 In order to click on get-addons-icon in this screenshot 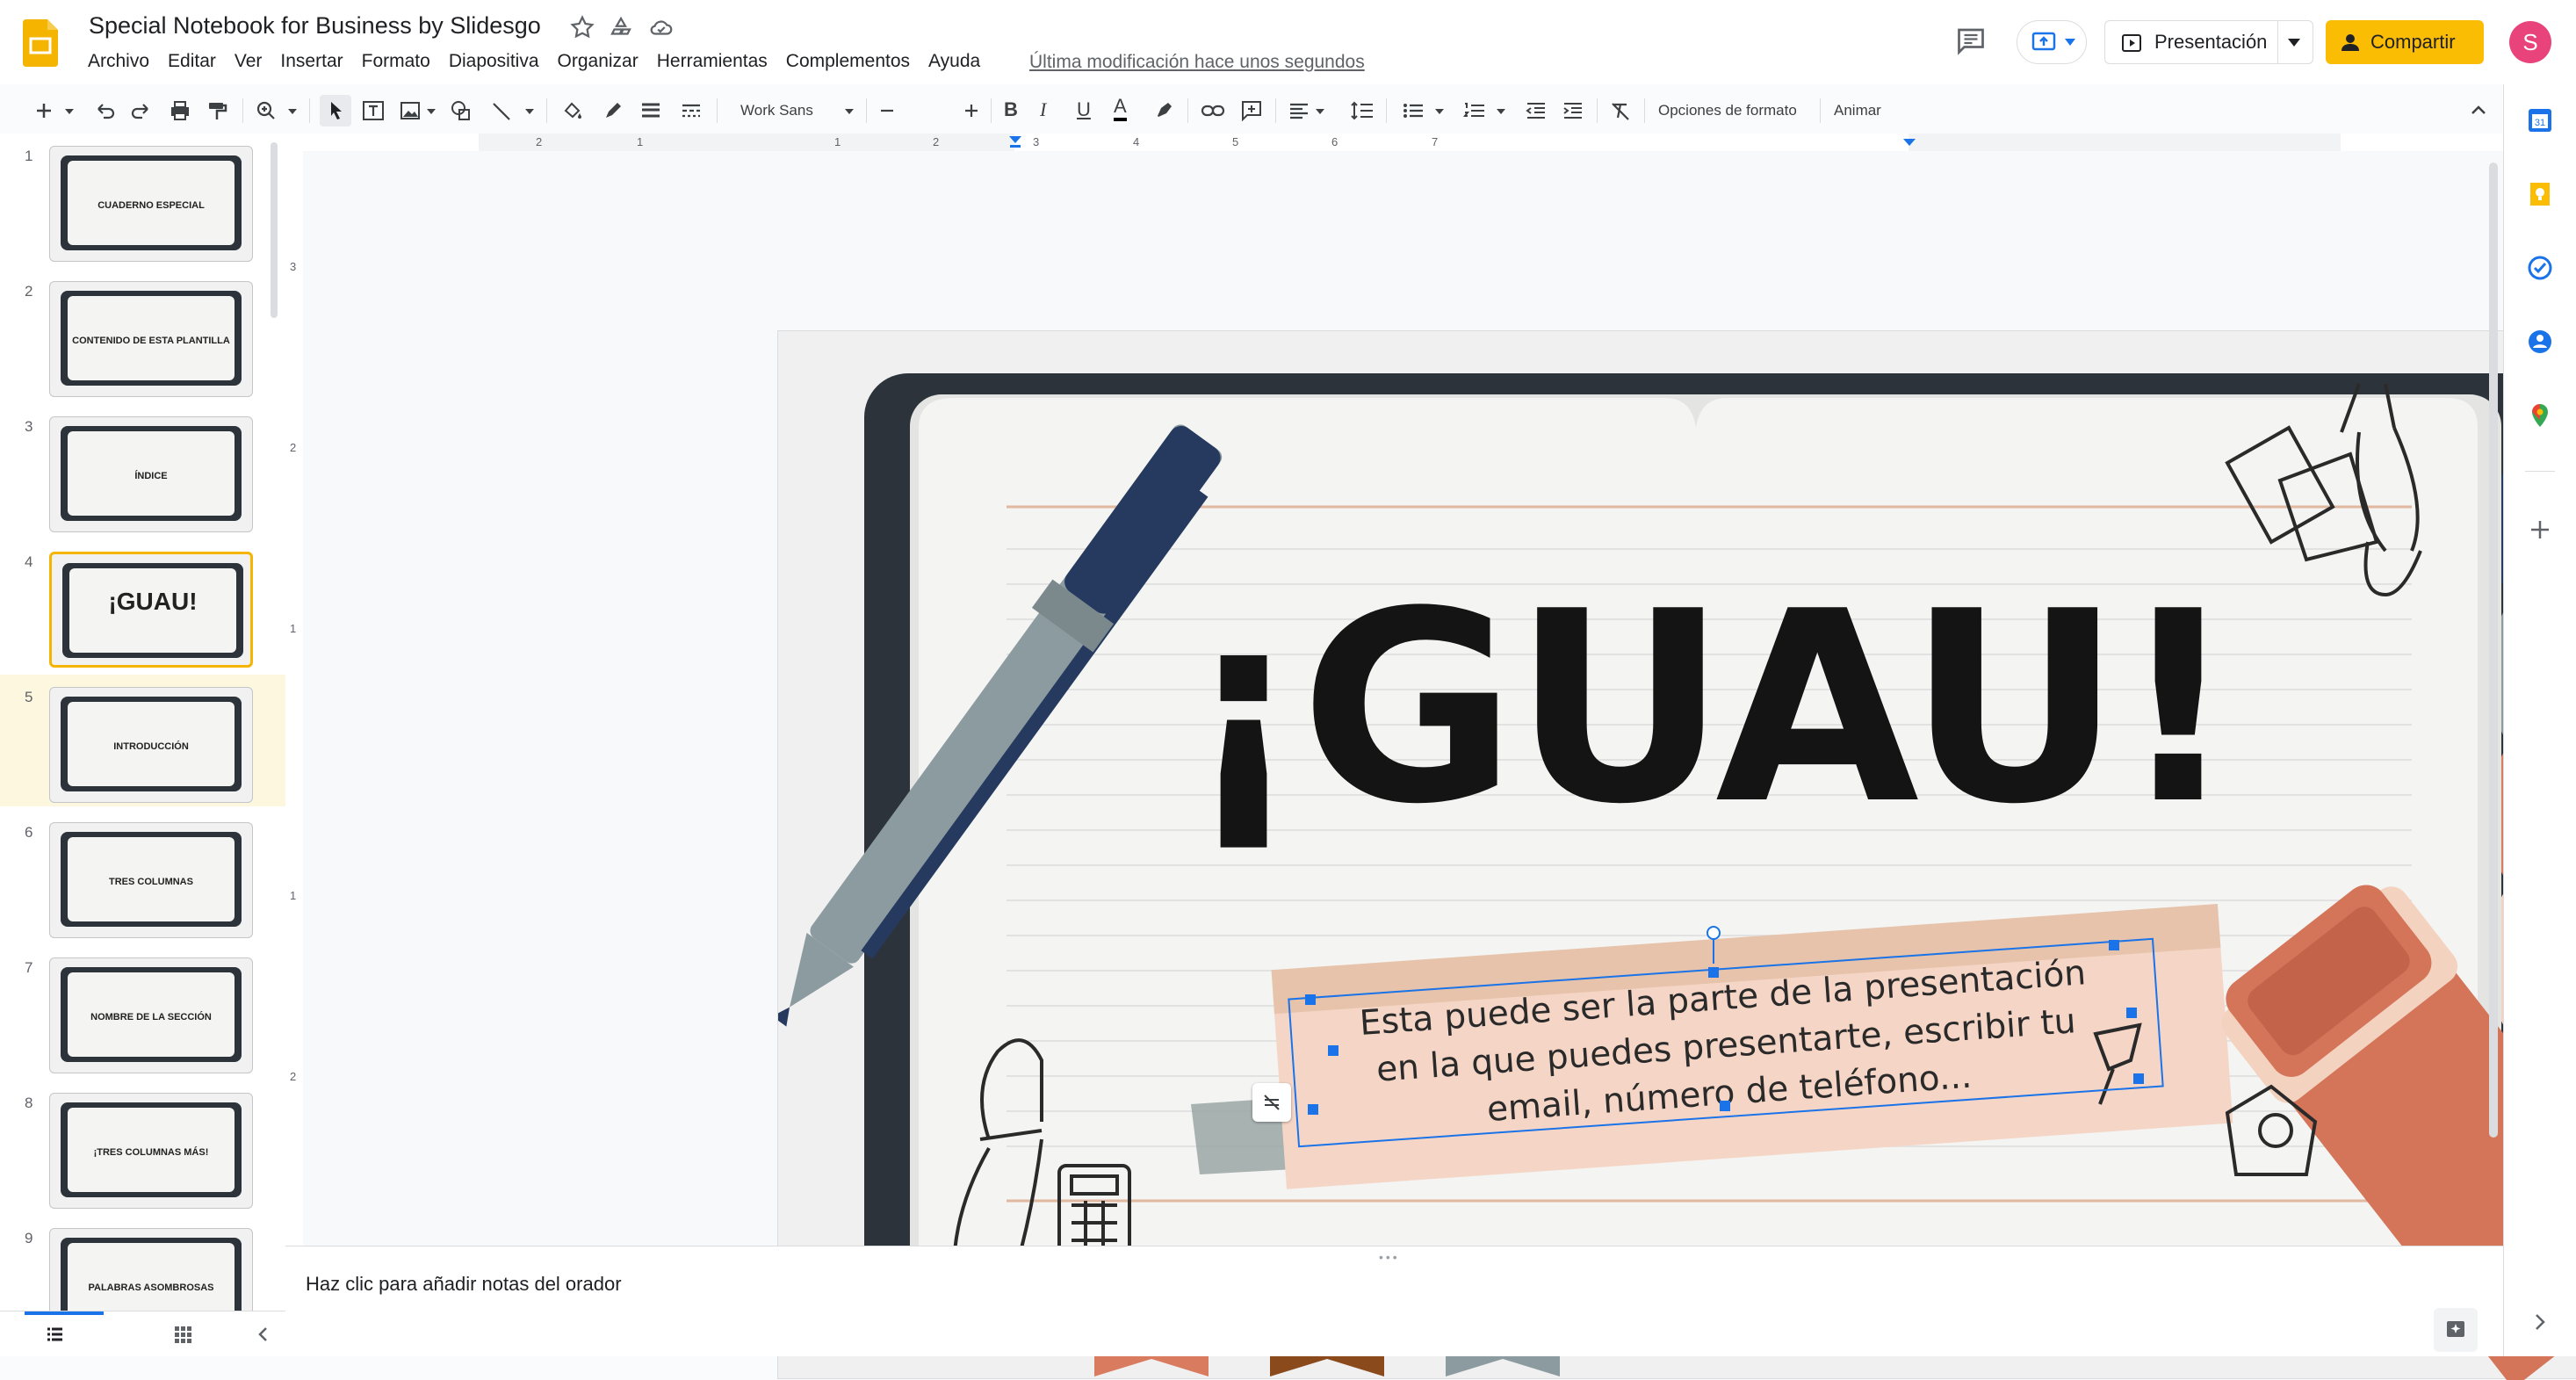, I will do `click(2540, 529)`.